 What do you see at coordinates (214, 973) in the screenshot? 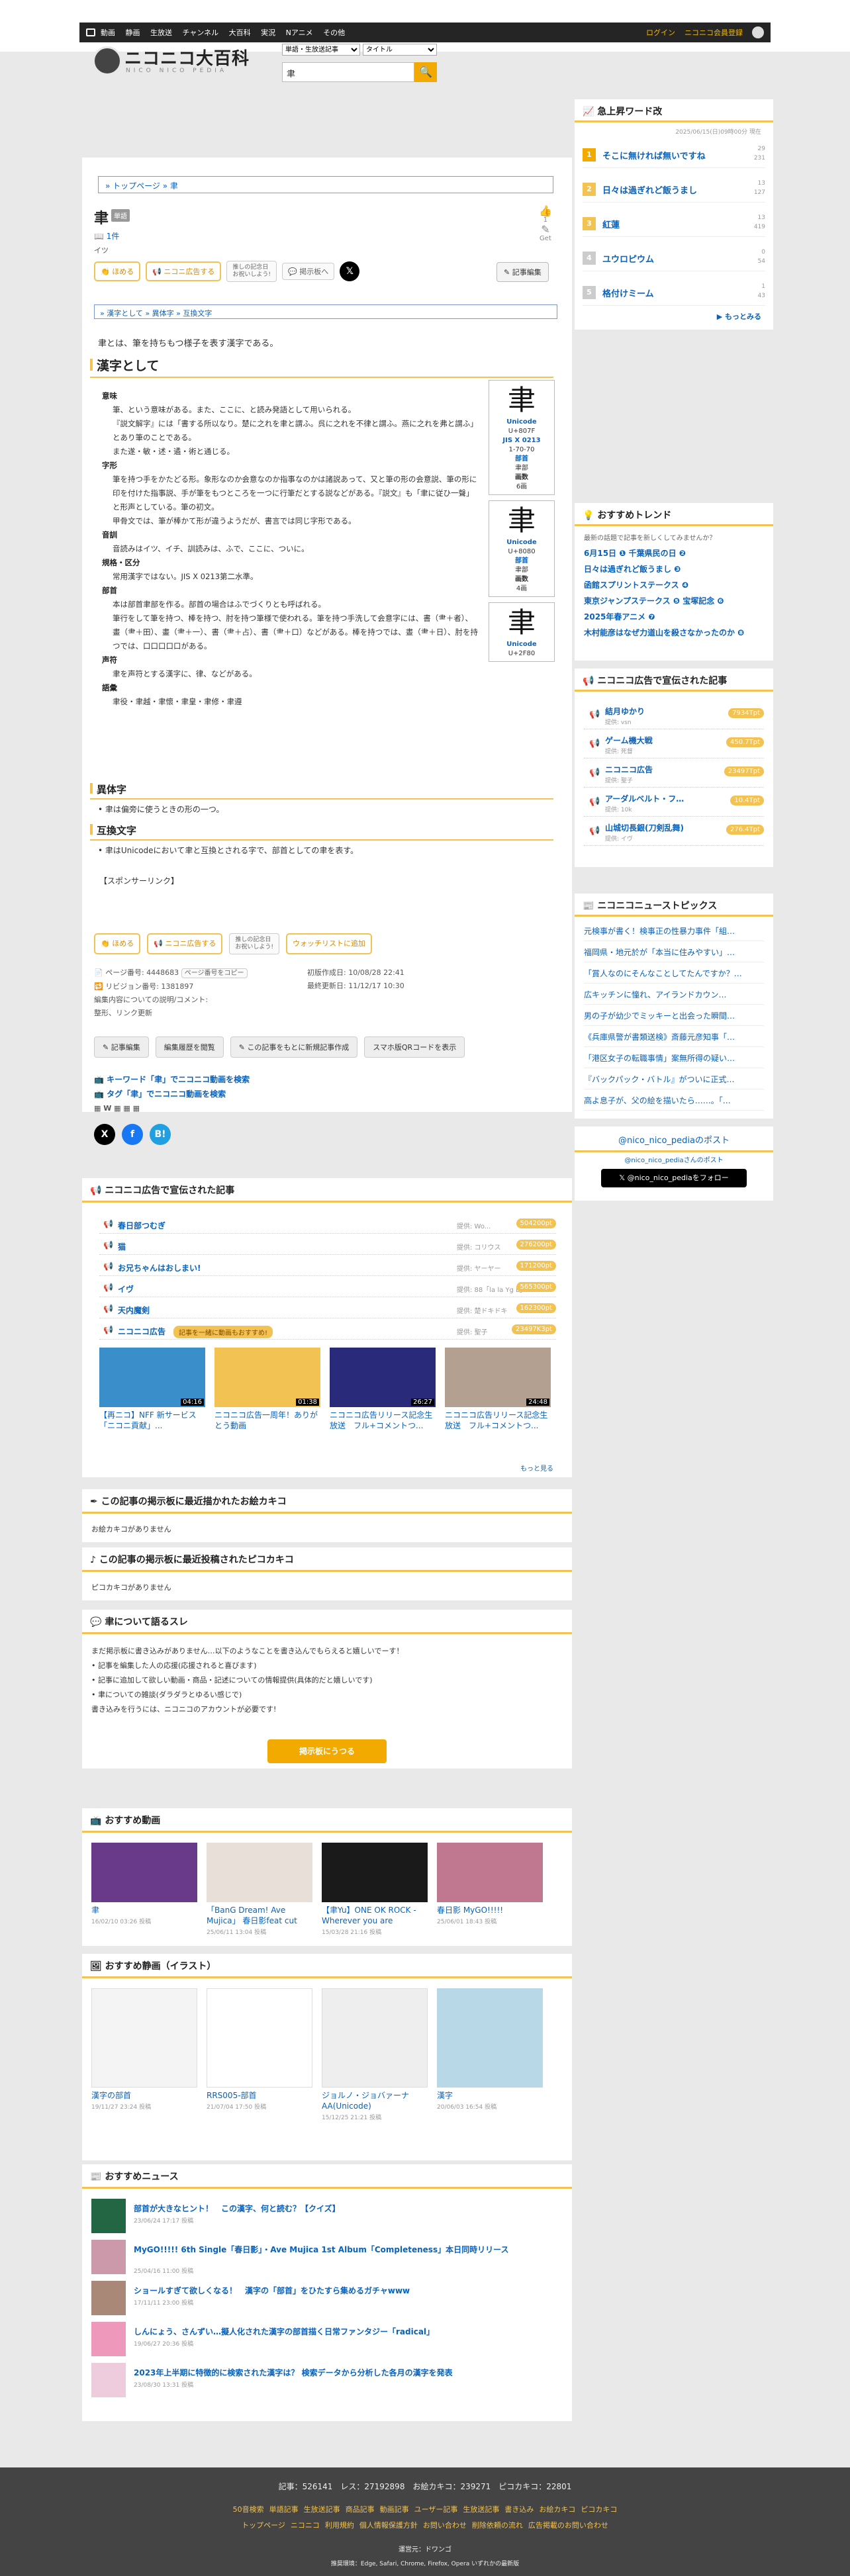
I see `copy-page-number-button: ページ番号をコピー` at bounding box center [214, 973].